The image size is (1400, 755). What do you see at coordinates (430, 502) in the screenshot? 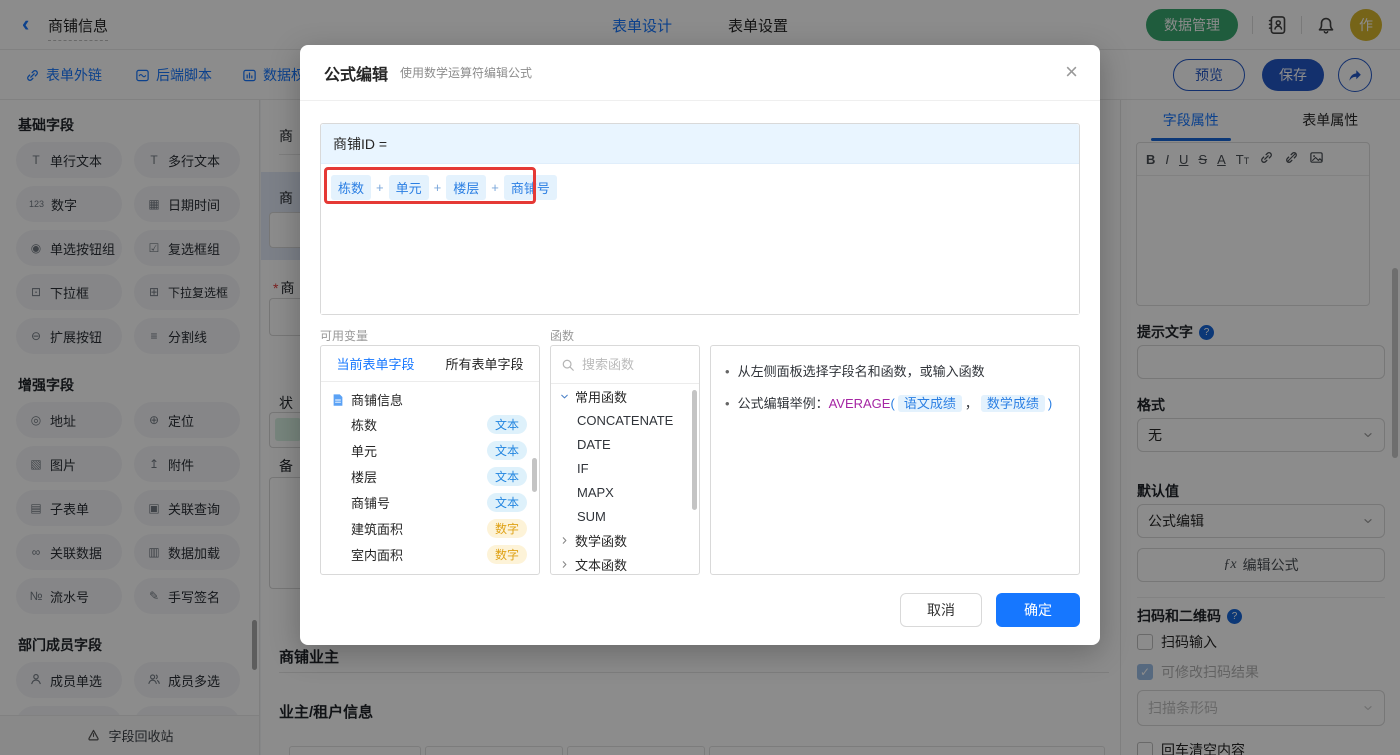
I see `variable-row: 商铺号 文本` at bounding box center [430, 502].